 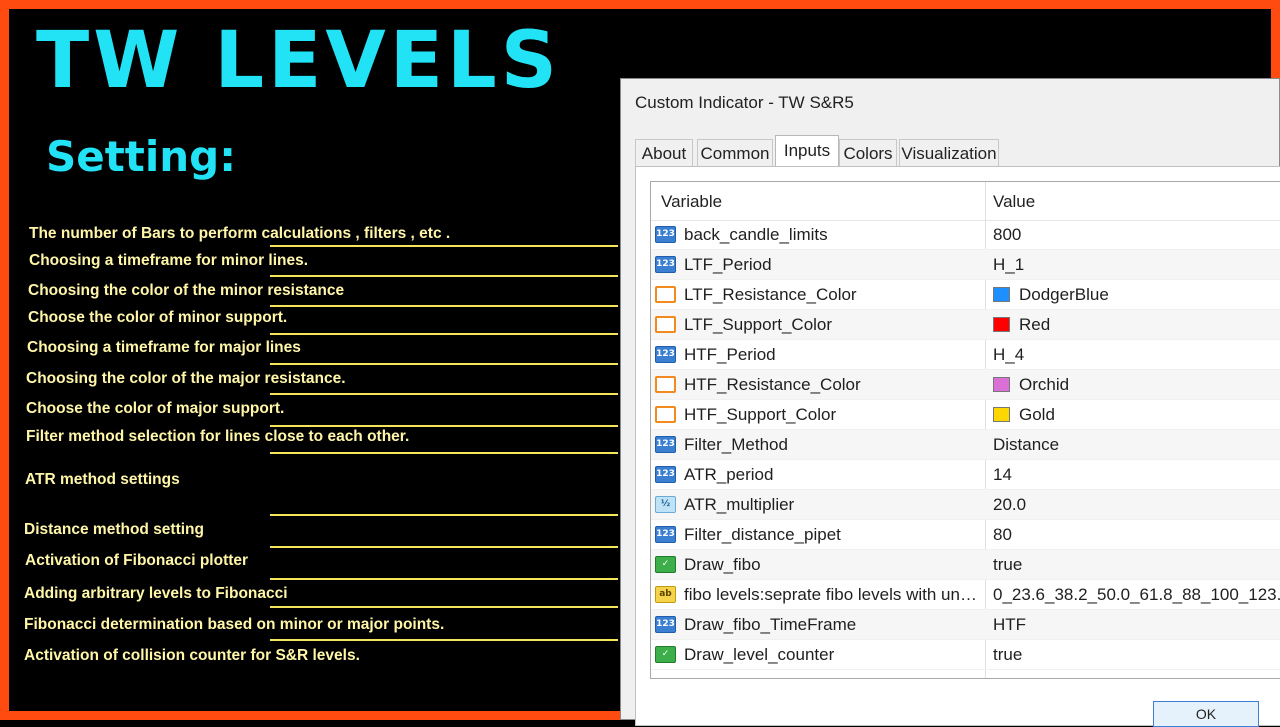 I want to click on input-value: 14, so click(x=1002, y=475).